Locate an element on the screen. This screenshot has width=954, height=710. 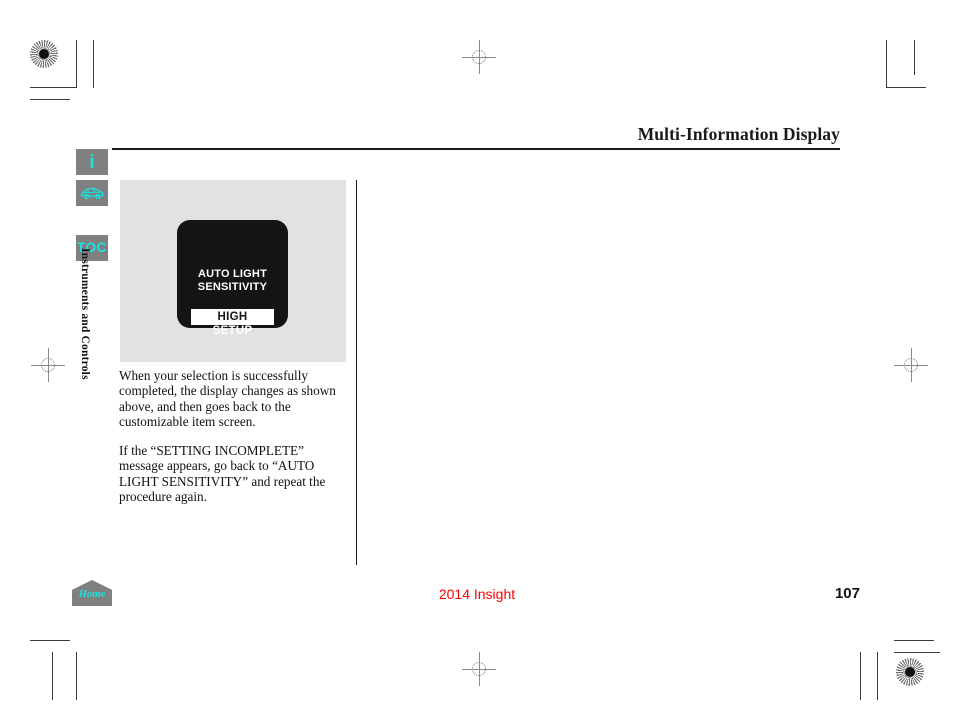
crop-mark-bottom-left-v2 is located at coordinates (76, 676).